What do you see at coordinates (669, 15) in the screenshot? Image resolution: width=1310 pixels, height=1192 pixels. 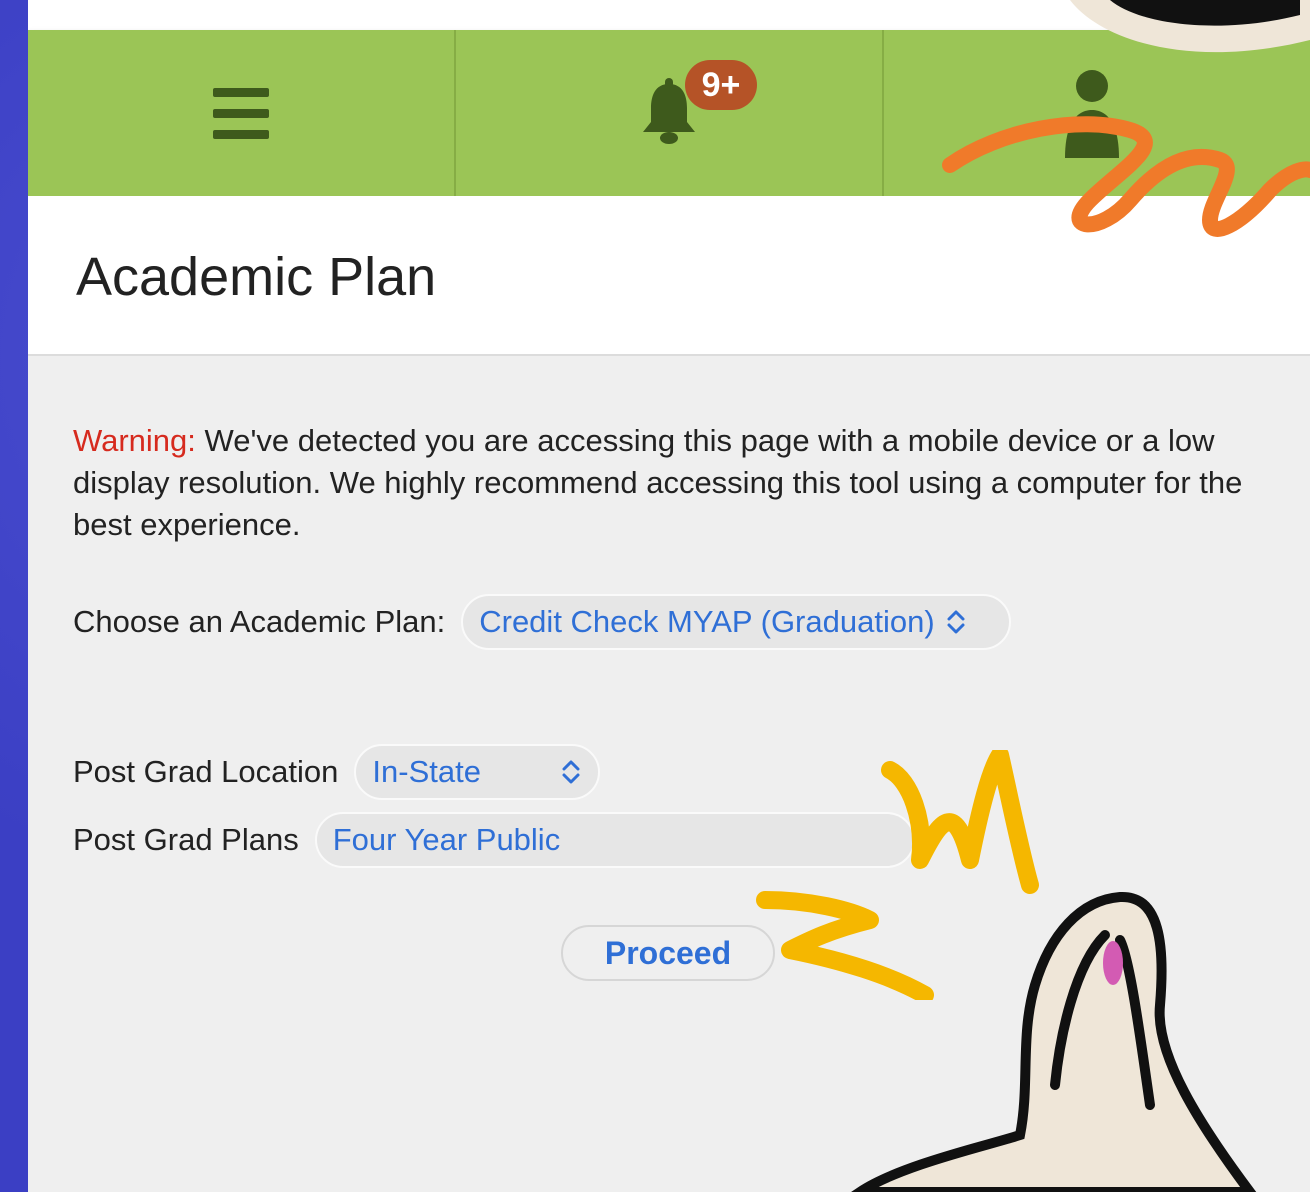 I see `status-strip` at bounding box center [669, 15].